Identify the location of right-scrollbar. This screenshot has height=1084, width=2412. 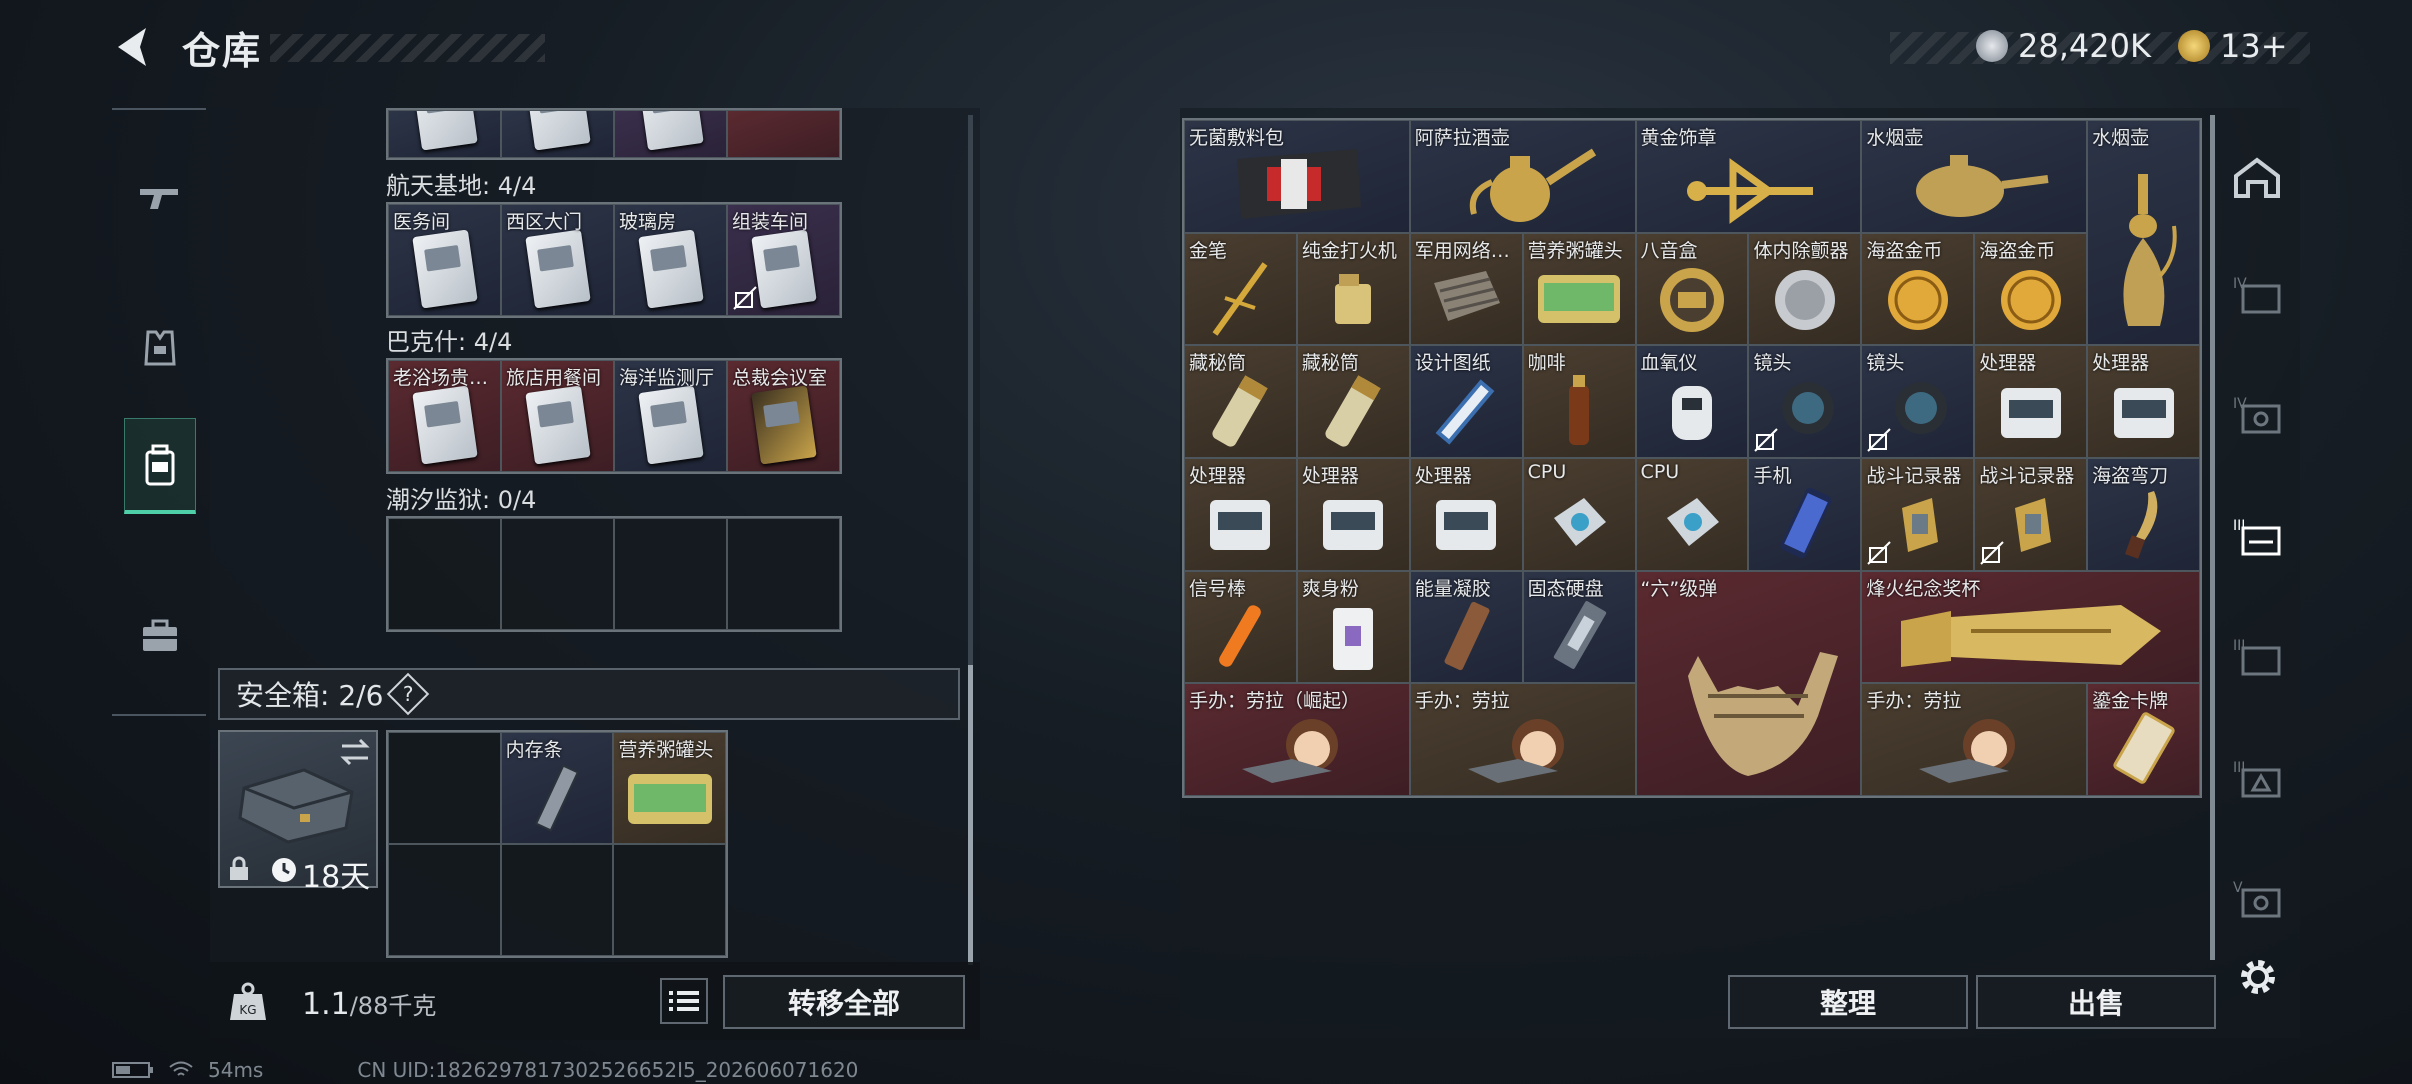
(2212, 537).